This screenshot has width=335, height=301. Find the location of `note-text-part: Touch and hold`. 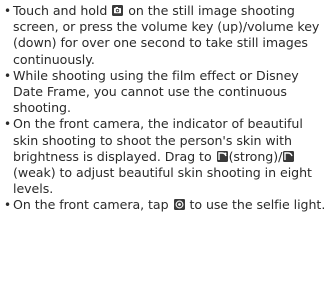

note-text-part: Touch and hold is located at coordinates (62, 10).